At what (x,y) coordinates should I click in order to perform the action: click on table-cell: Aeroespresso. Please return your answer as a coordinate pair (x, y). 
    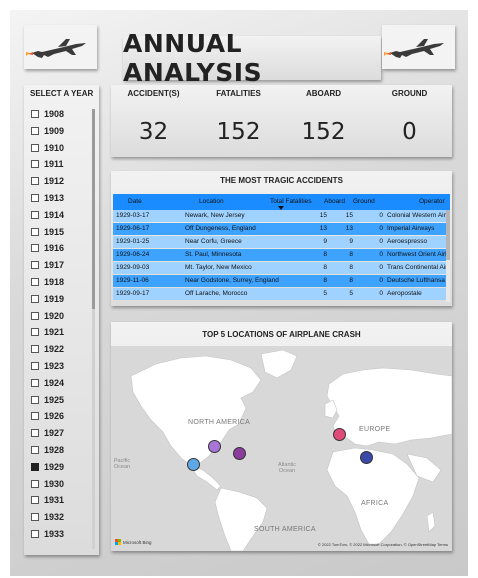
    Looking at the image, I should click on (407, 241).